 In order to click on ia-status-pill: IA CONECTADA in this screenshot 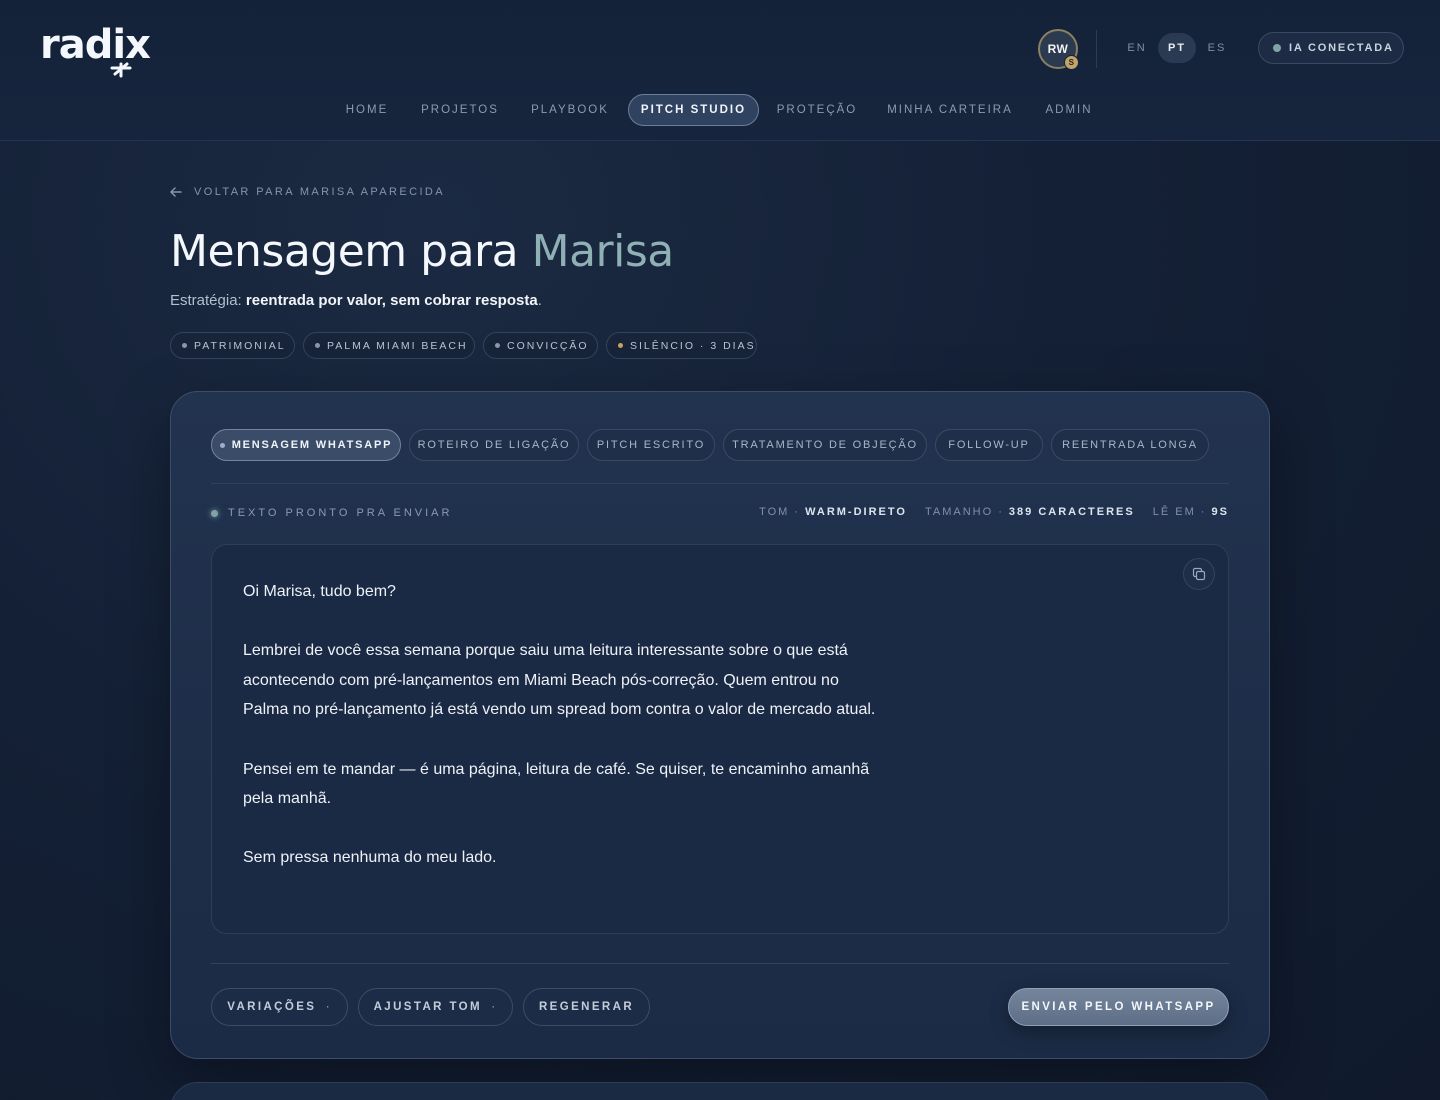, I will do `click(1331, 48)`.